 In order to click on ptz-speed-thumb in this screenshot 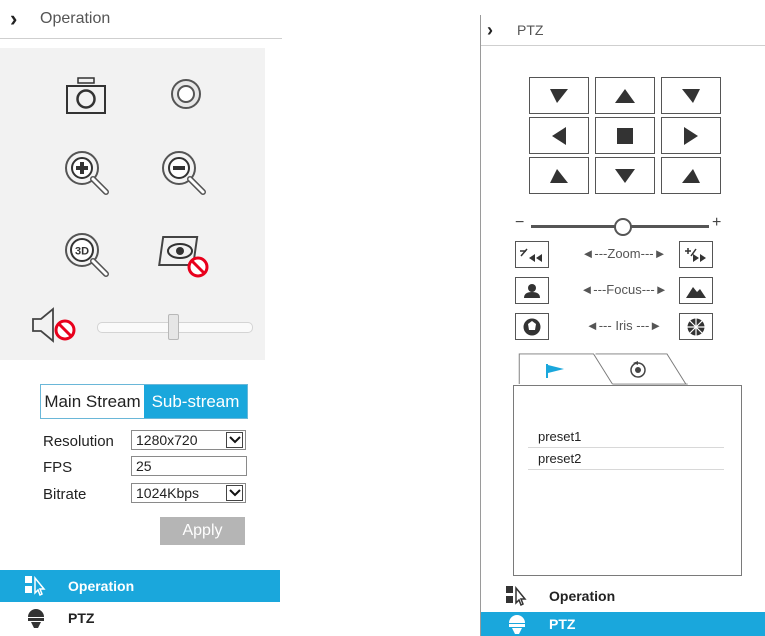, I will do `click(623, 227)`.